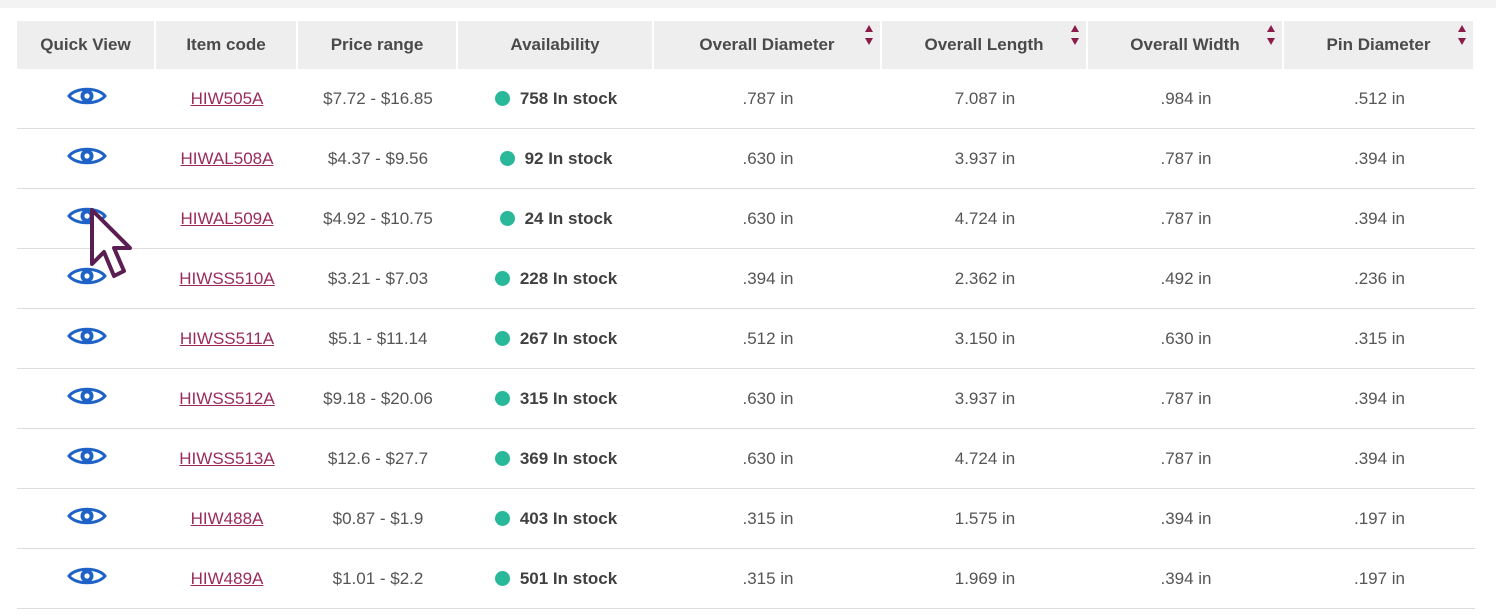 The height and width of the screenshot is (616, 1496). I want to click on item-code-cell: HIWSS512A, so click(227, 399).